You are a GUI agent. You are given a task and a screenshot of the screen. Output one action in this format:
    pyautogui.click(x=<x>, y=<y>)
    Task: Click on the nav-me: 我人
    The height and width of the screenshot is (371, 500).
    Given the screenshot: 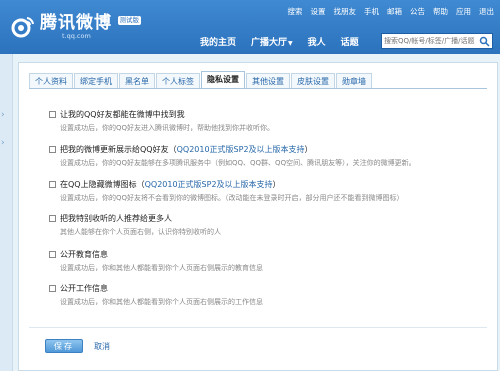 What is the action you would take?
    pyautogui.click(x=317, y=41)
    